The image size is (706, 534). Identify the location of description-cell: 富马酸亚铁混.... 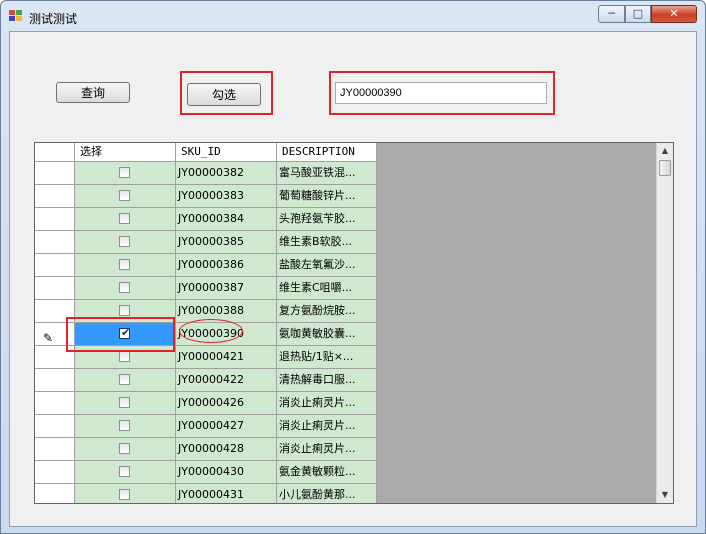
(327, 173).